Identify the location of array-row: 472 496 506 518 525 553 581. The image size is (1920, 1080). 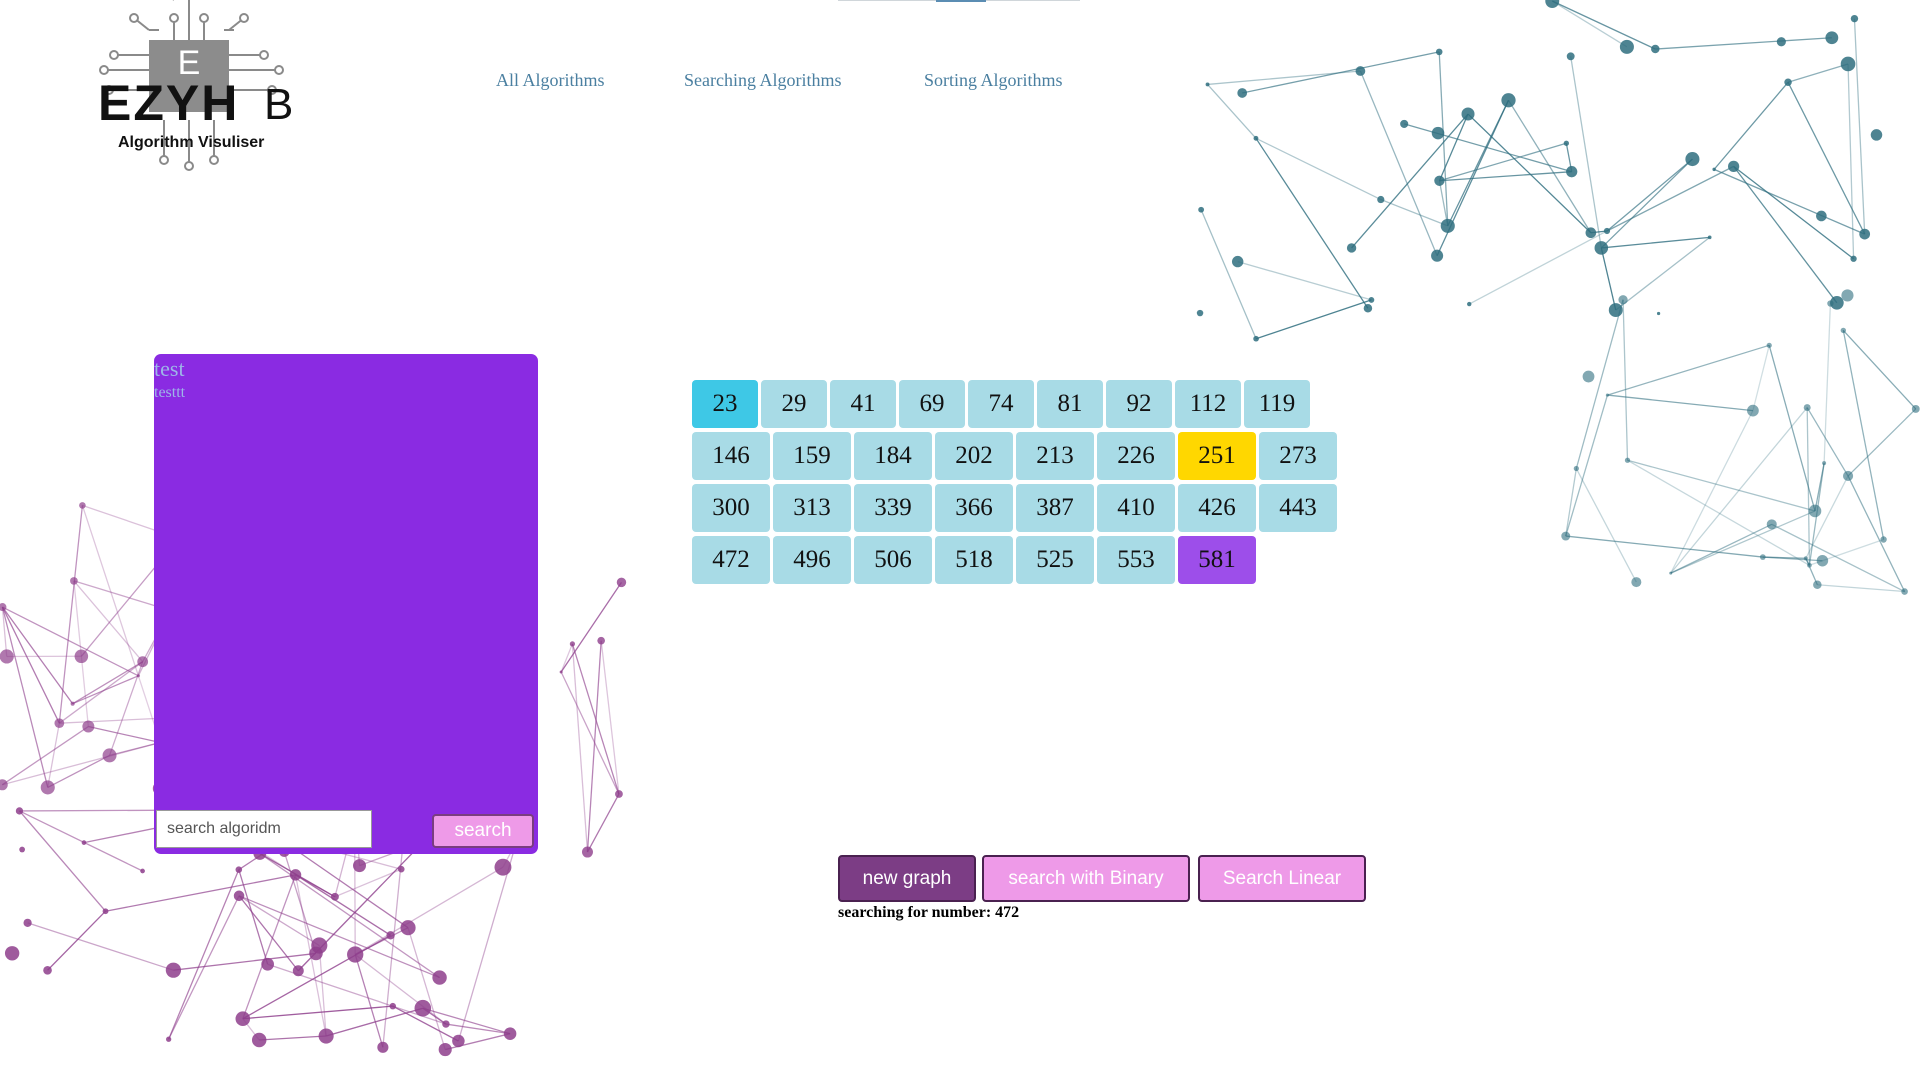
(974, 560).